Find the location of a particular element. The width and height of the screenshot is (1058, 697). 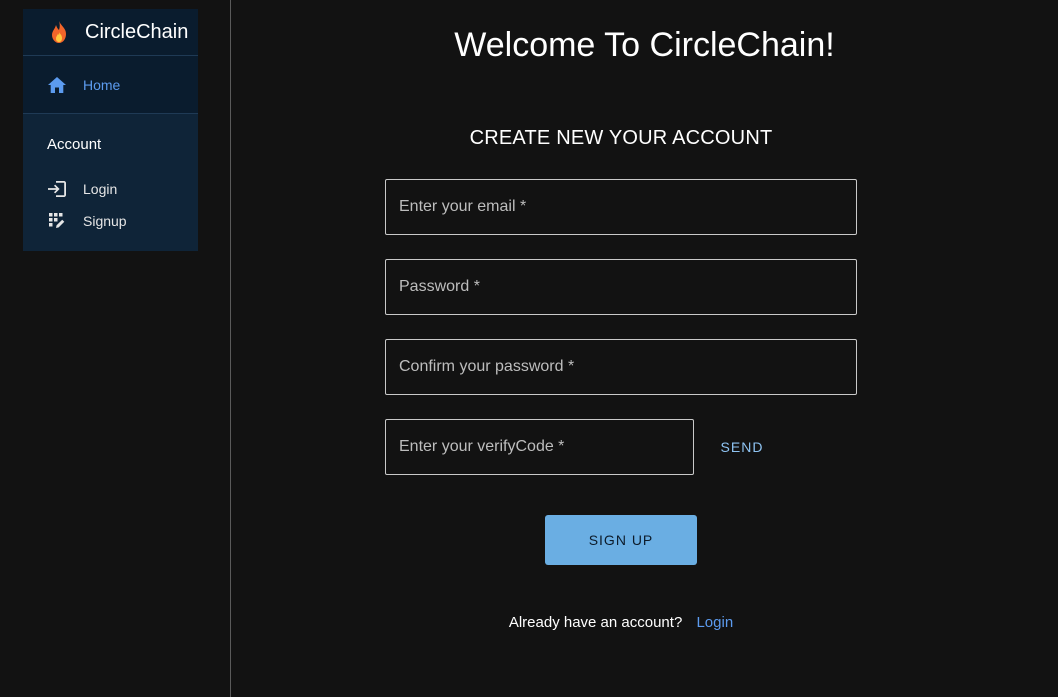

verify-code-field-label: Enter your verifyCode * is located at coordinates (482, 446).